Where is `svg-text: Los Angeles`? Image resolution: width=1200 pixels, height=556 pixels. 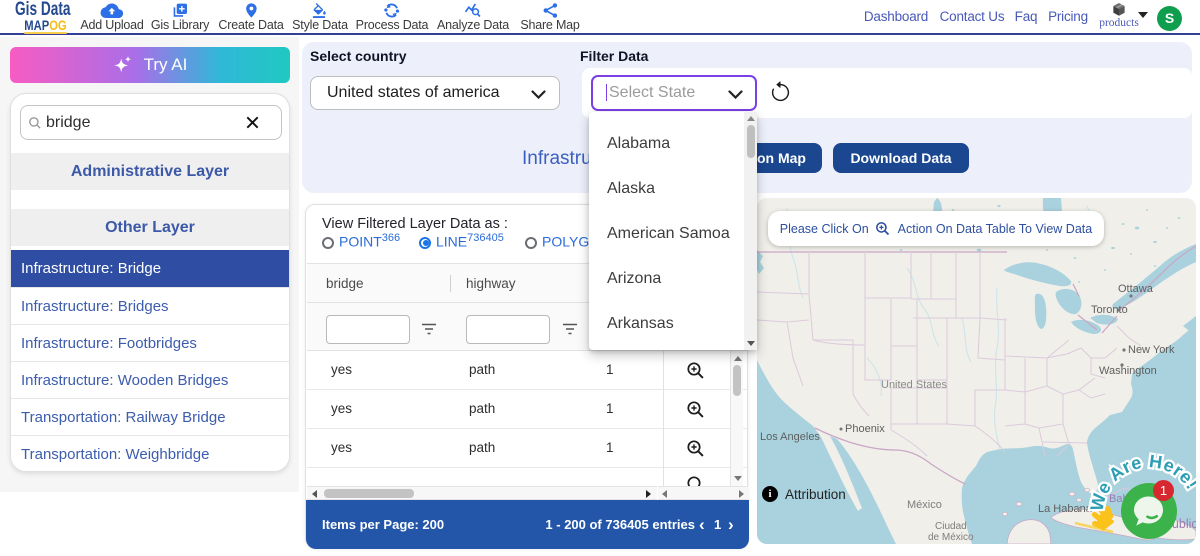
svg-text: Los Angeles is located at coordinates (790, 437).